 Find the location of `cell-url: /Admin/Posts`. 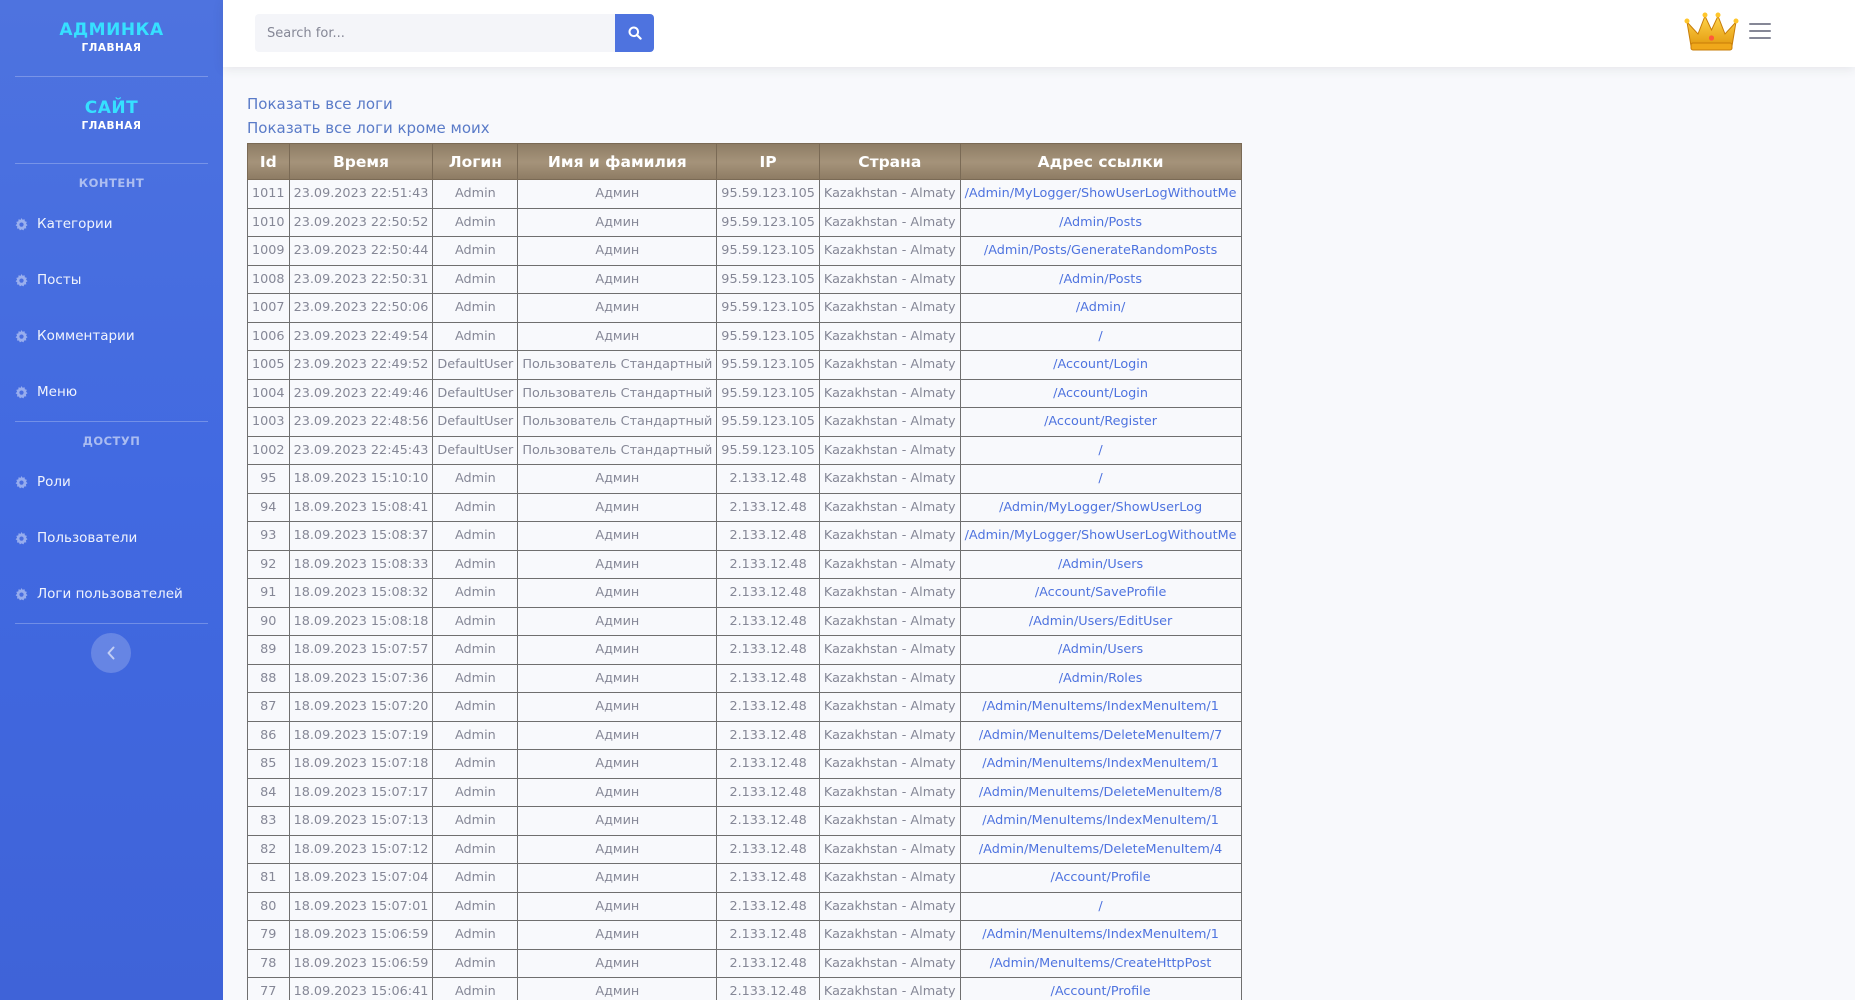

cell-url: /Admin/Posts is located at coordinates (1100, 222).